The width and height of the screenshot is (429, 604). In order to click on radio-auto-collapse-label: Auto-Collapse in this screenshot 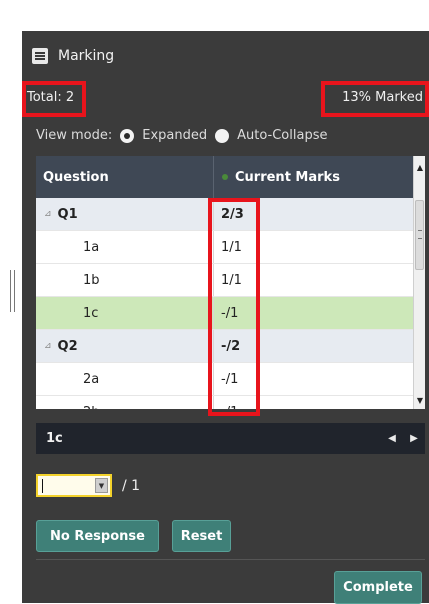, I will do `click(282, 135)`.